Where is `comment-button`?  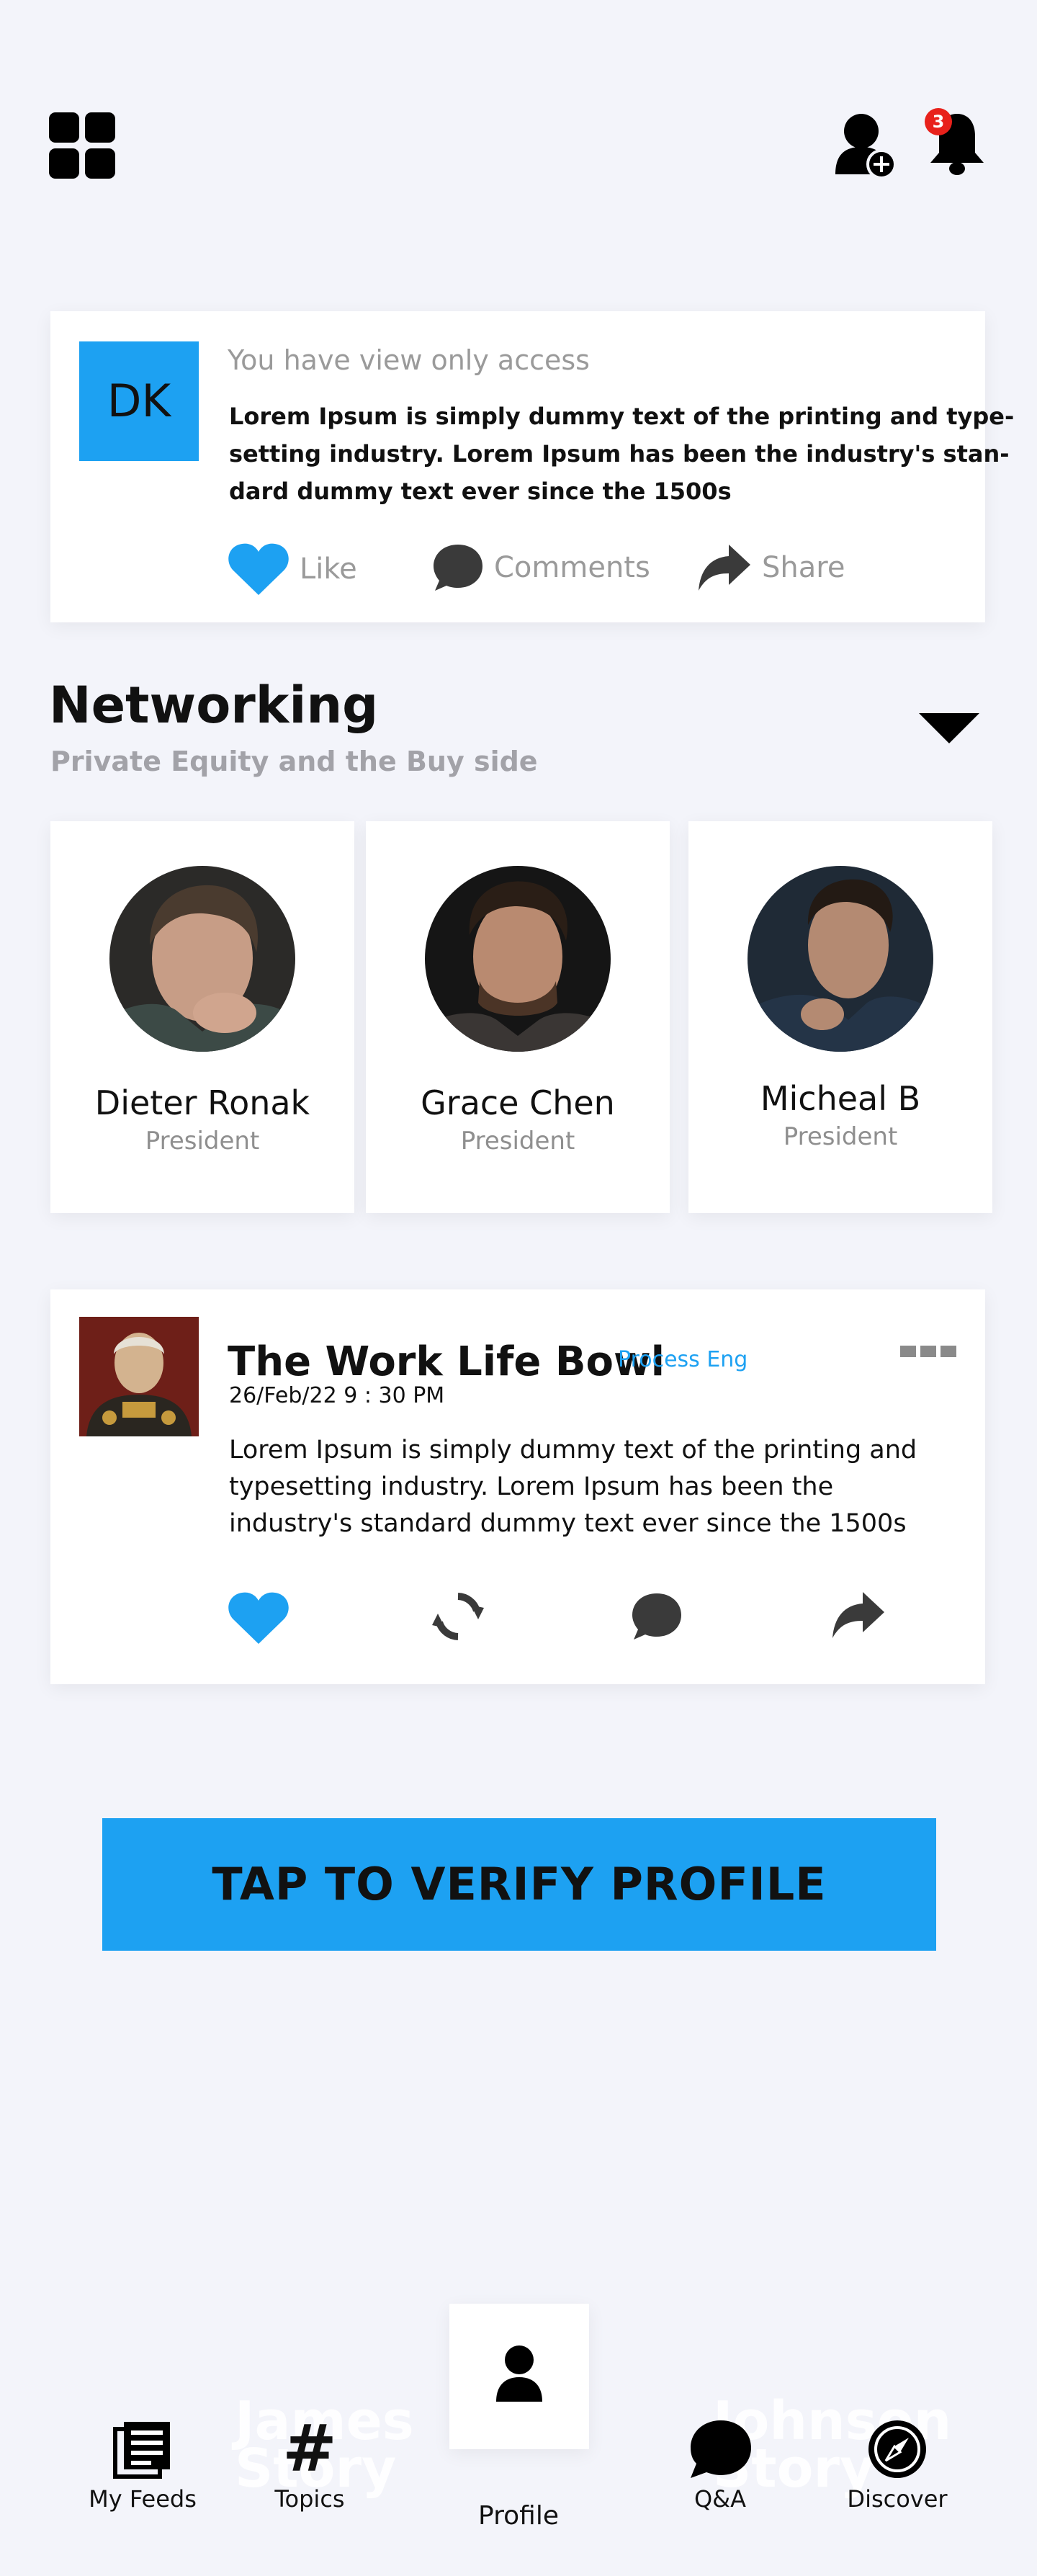
comment-button is located at coordinates (657, 1616).